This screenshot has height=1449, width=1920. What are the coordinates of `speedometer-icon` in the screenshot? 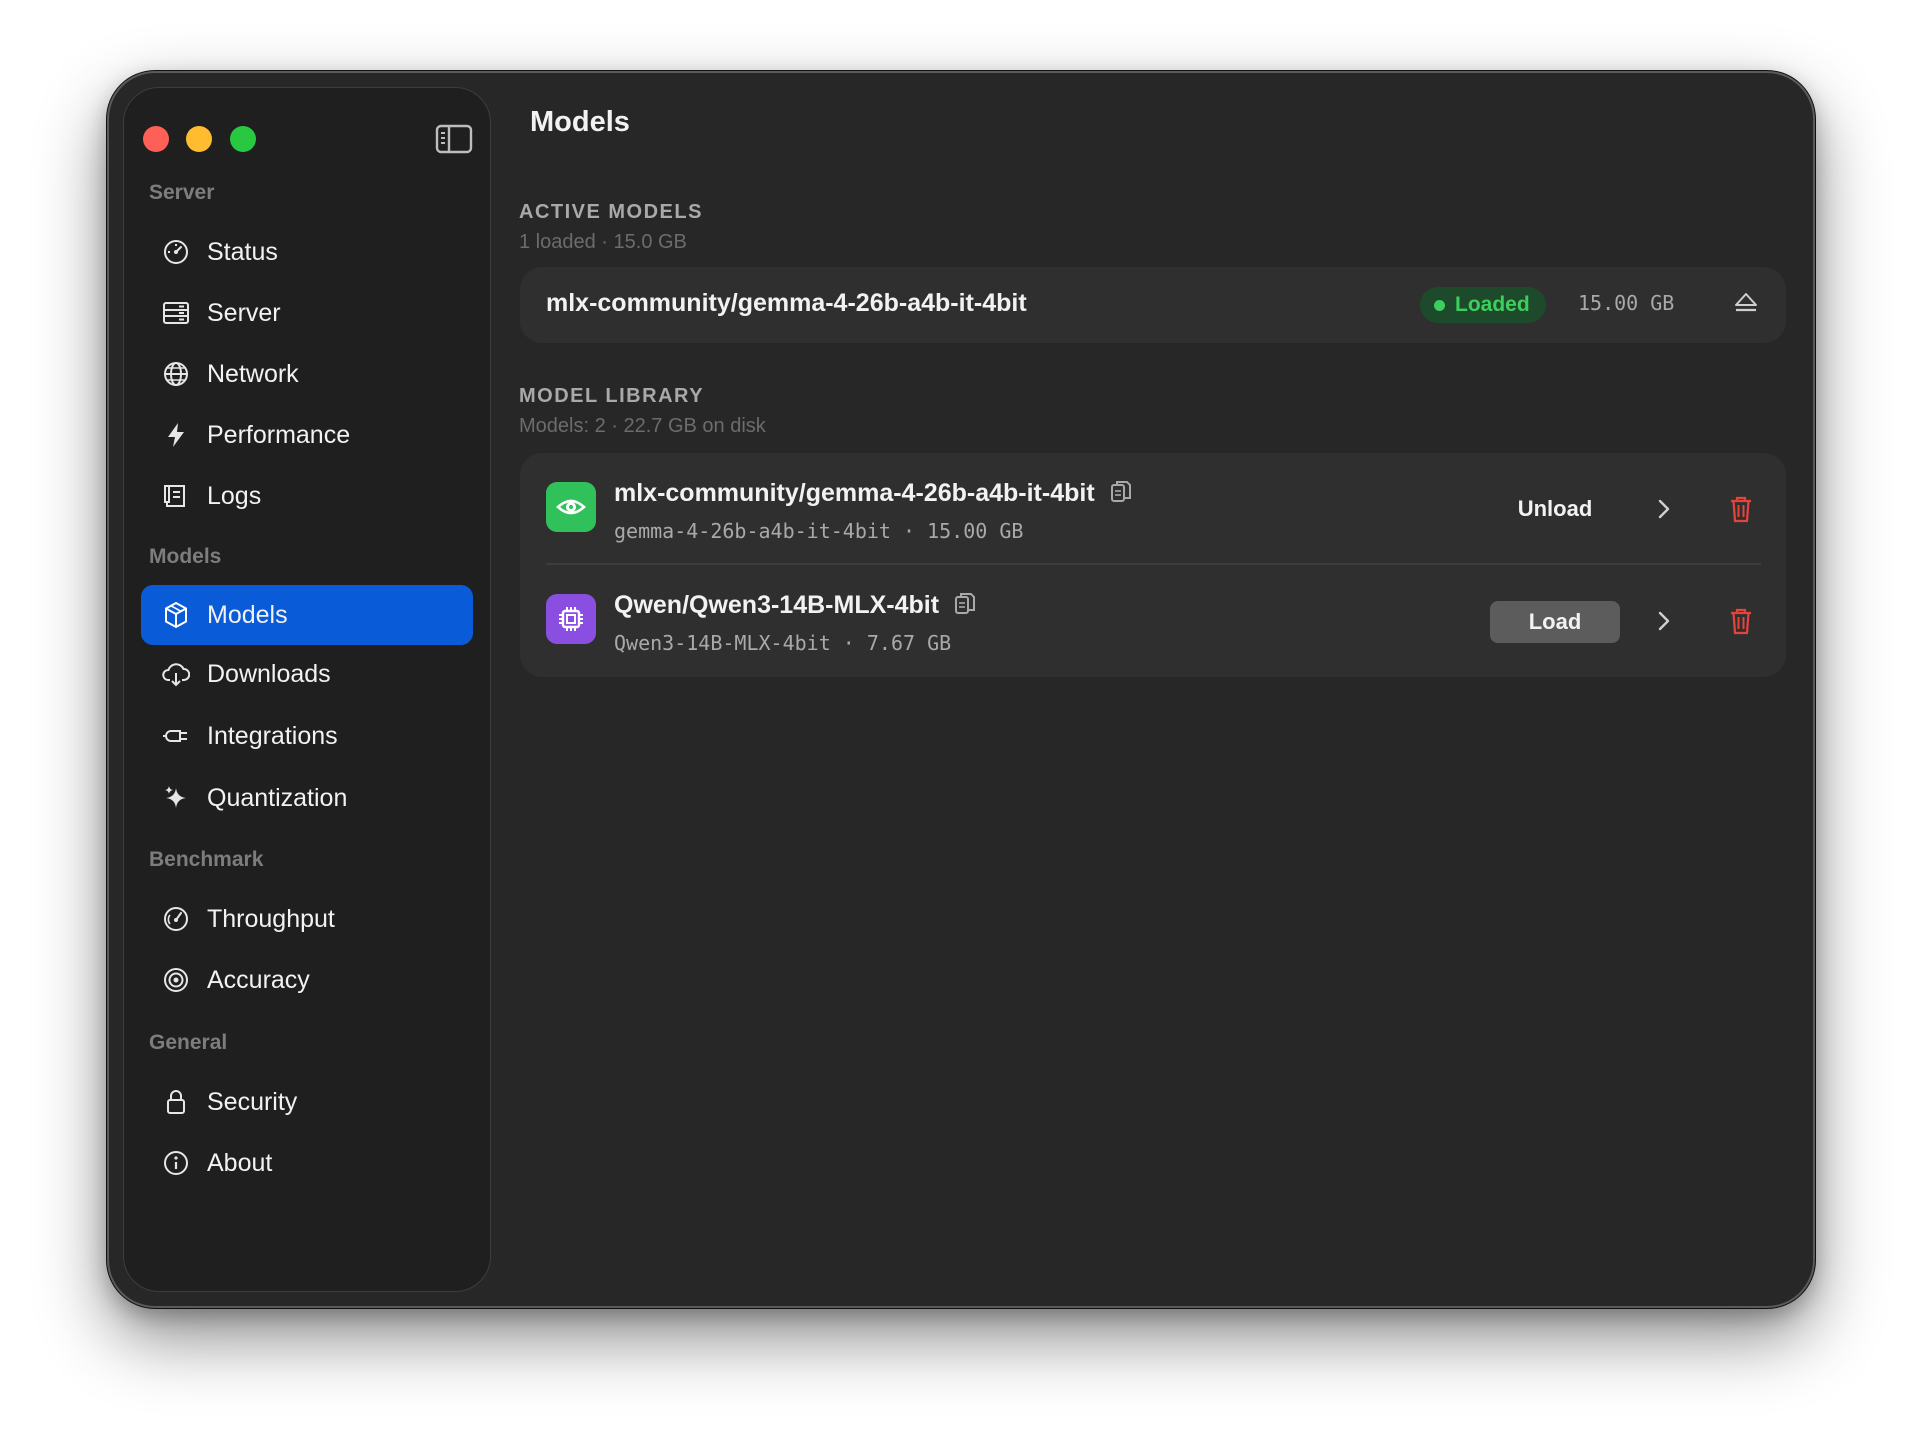 It's located at (176, 919).